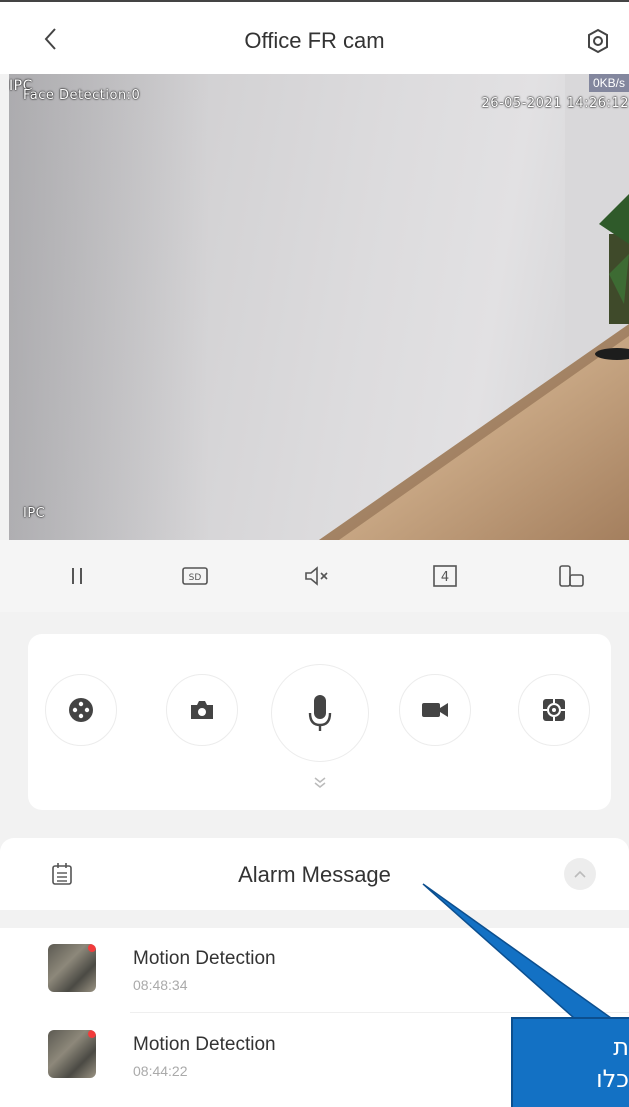 Image resolution: width=629 pixels, height=1107 pixels. I want to click on talk-button, so click(320, 713).